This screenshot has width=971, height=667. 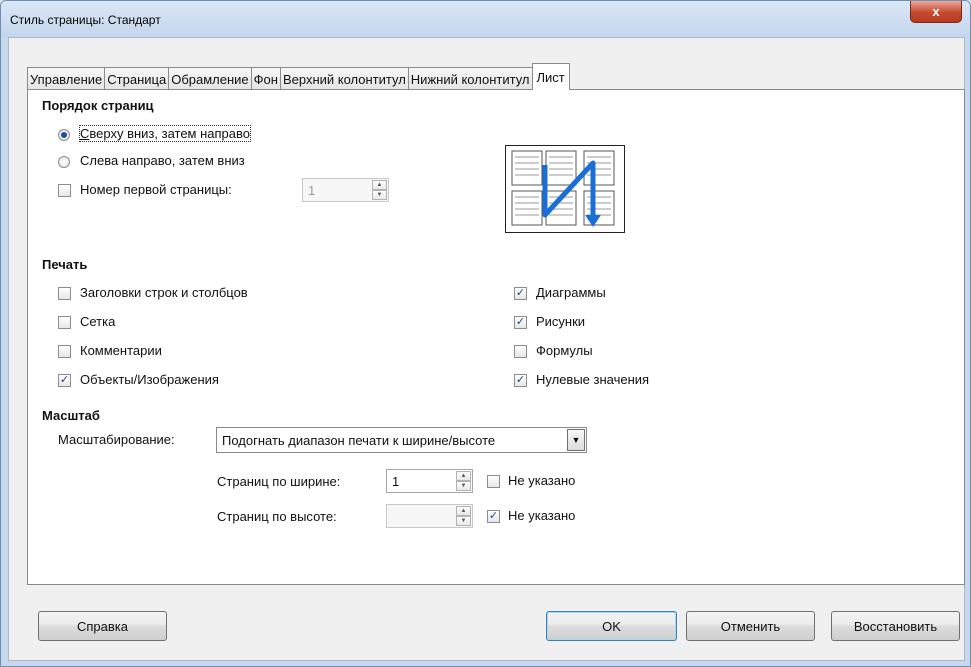 I want to click on help-button: Справка, so click(x=102, y=626).